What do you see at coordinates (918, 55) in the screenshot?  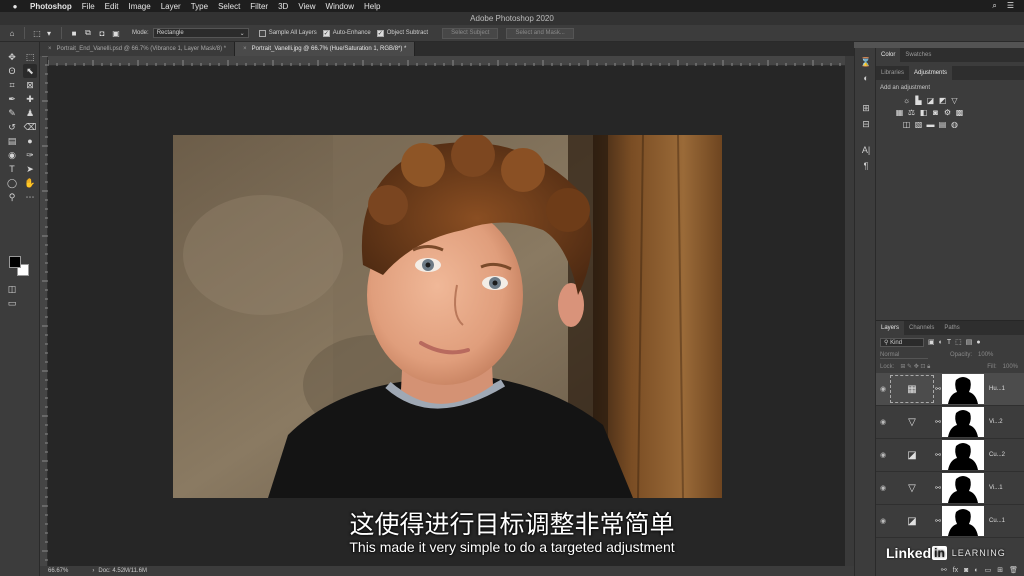 I see `tab-swatches: Swatches` at bounding box center [918, 55].